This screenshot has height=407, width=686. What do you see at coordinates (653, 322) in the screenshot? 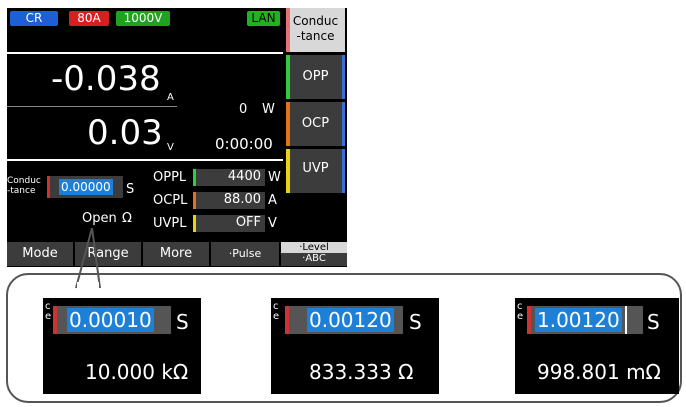
I see `zoom-example-3-unit: S` at bounding box center [653, 322].